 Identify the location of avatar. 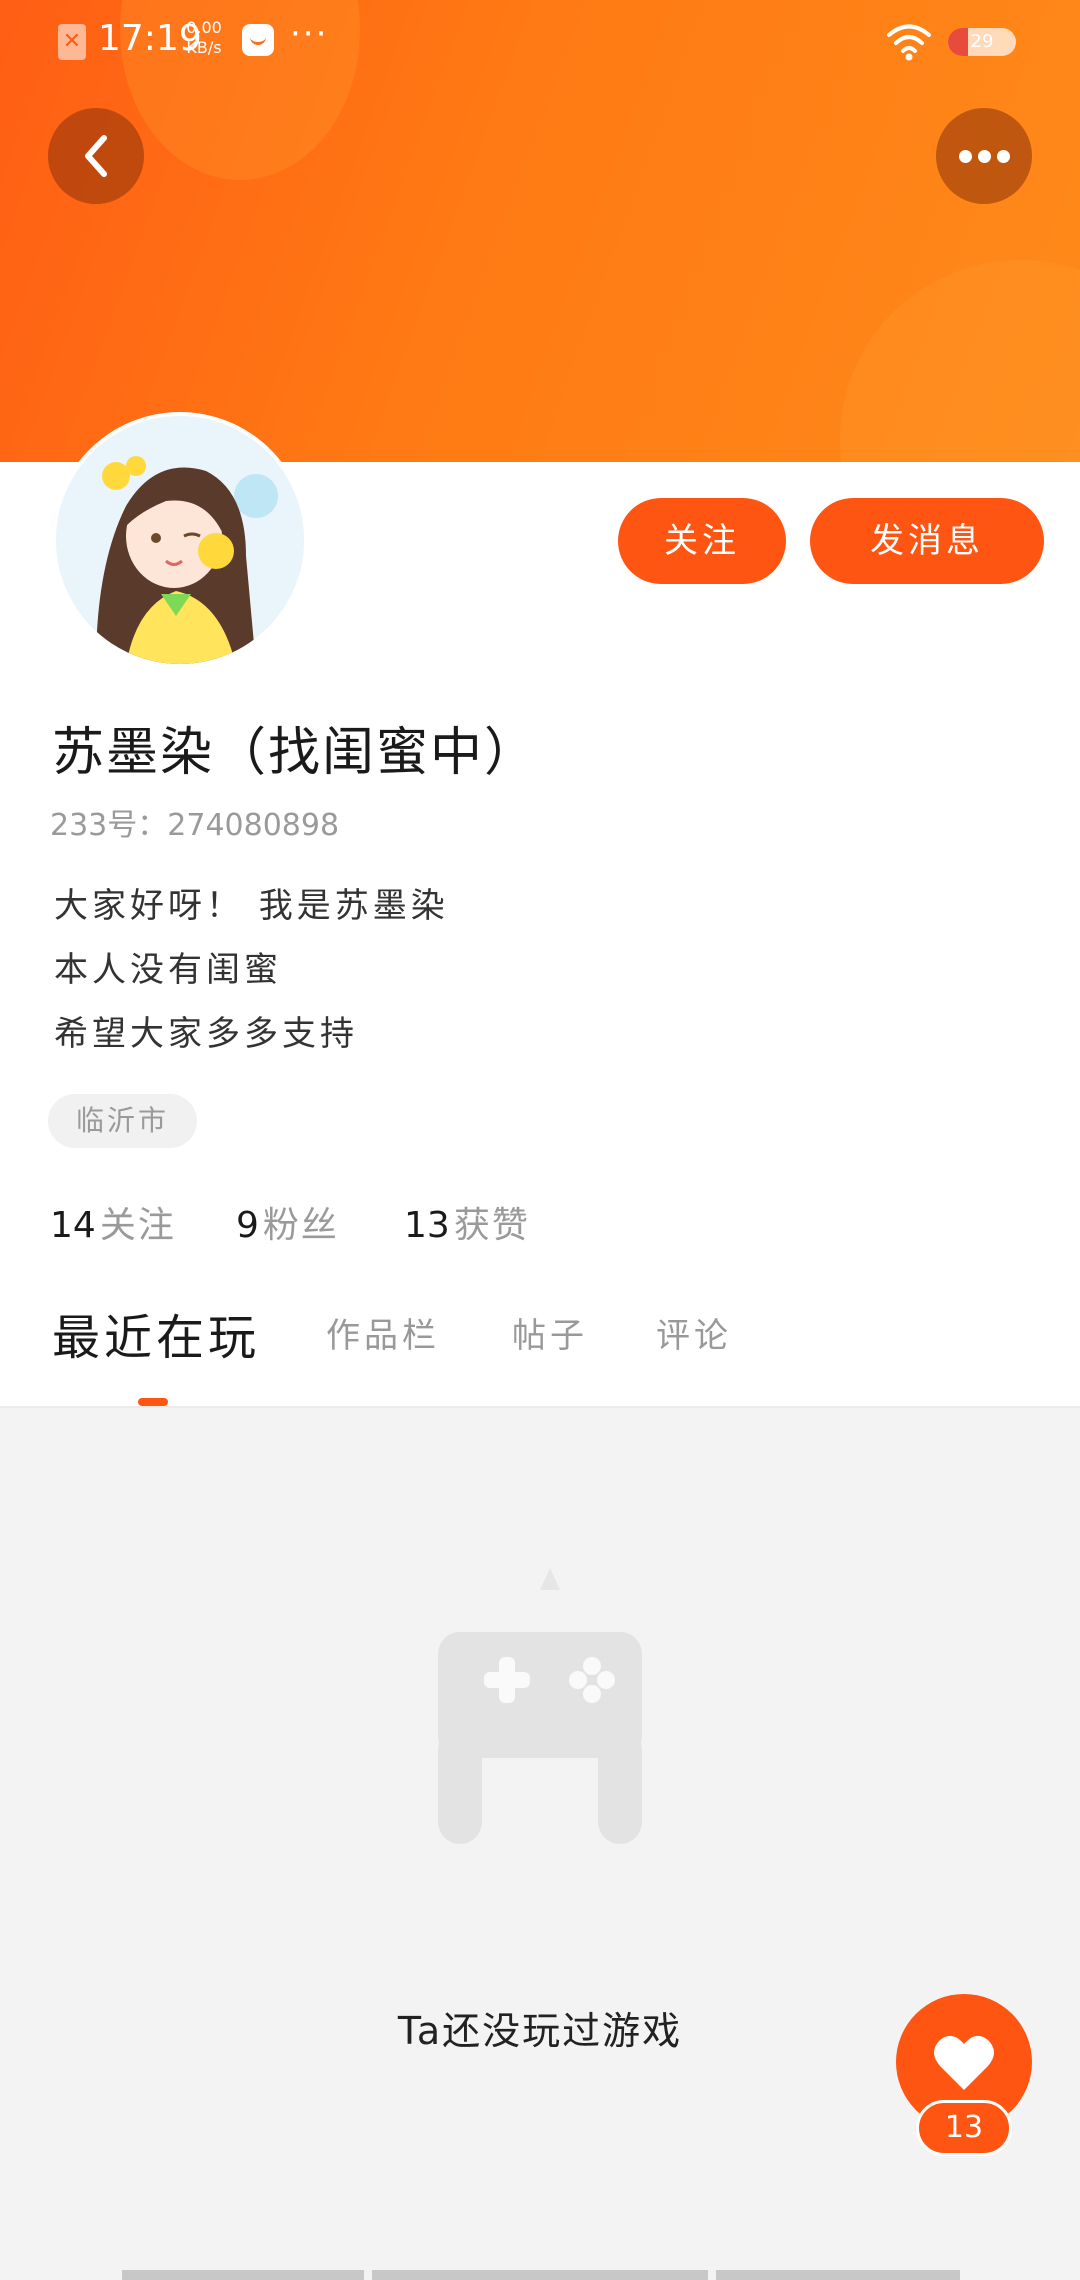
(180, 540).